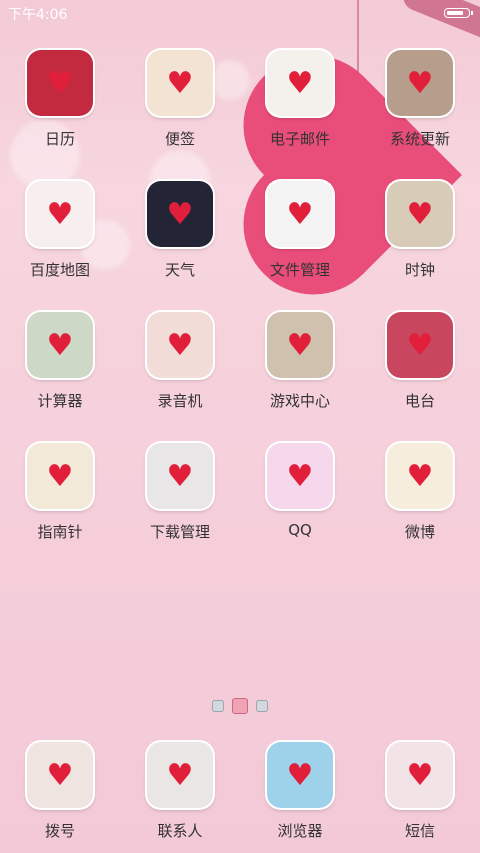  Describe the element at coordinates (299, 139) in the screenshot. I see `app-label: 电子邮件` at that location.